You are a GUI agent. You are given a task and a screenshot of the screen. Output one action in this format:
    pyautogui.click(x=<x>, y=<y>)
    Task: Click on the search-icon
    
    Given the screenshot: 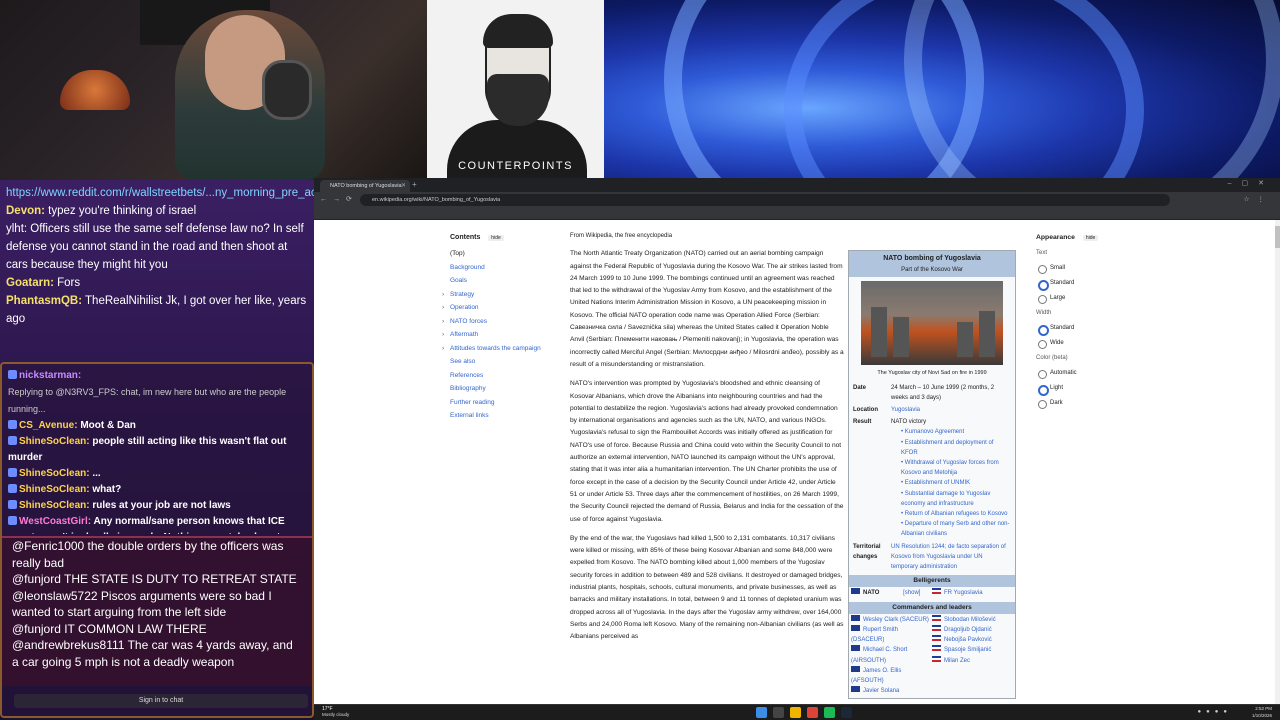 What is the action you would take?
    pyautogui.click(x=778, y=712)
    